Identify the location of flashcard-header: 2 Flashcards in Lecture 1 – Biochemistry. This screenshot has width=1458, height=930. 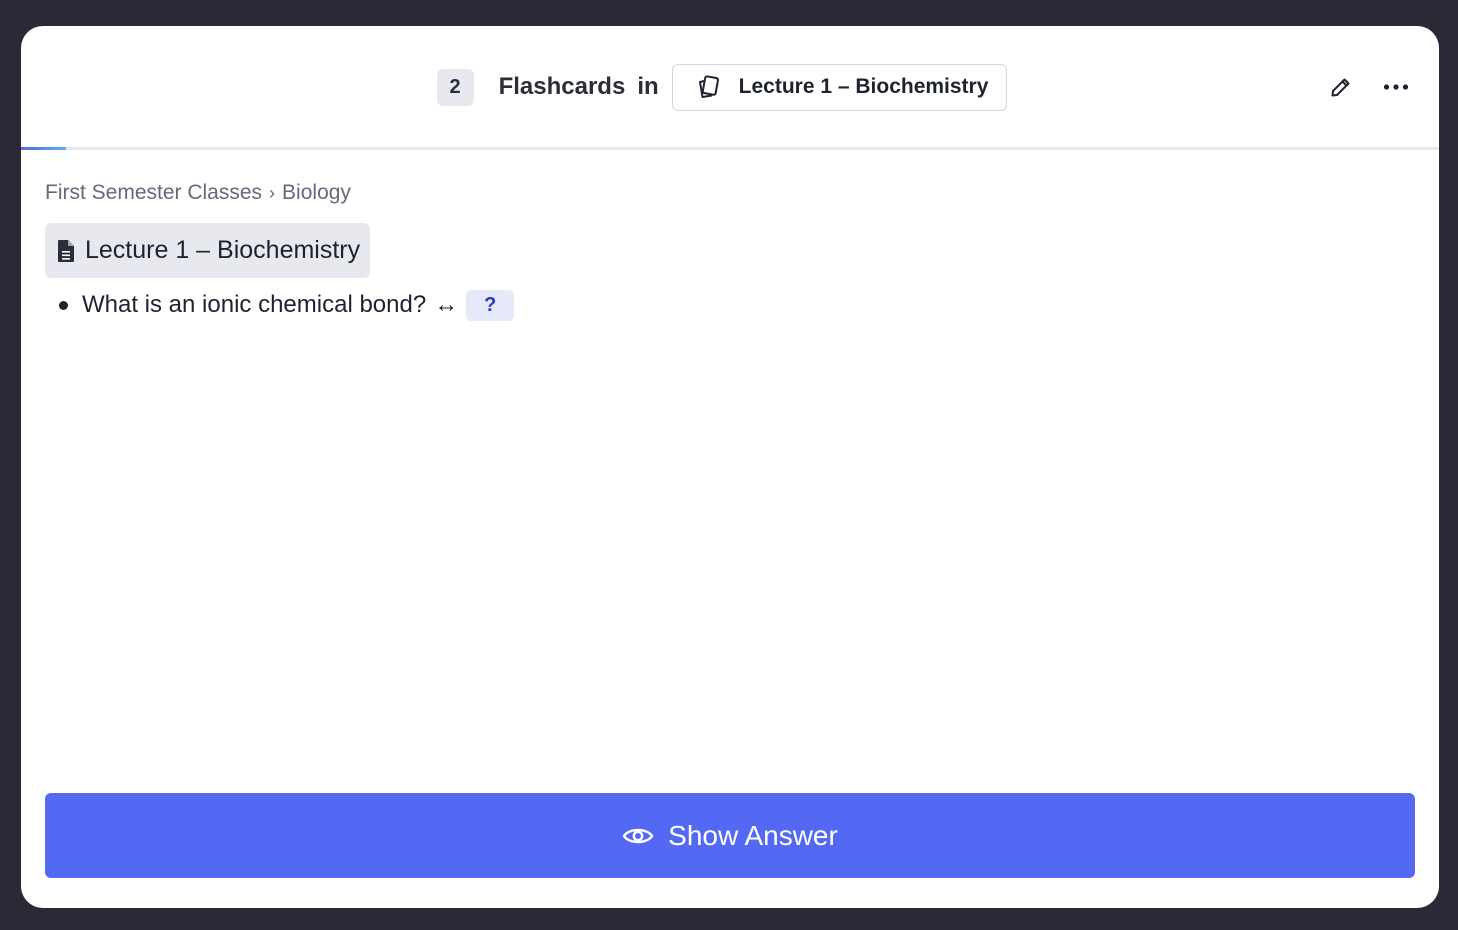
(730, 86).